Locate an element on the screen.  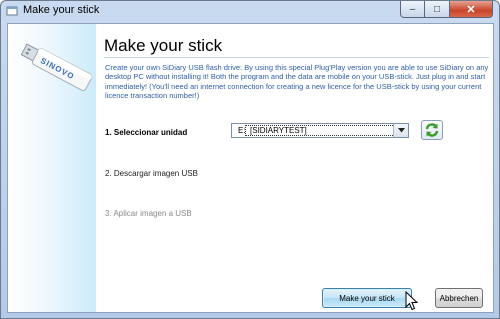
maximize-icon: □ is located at coordinates (437, 9).